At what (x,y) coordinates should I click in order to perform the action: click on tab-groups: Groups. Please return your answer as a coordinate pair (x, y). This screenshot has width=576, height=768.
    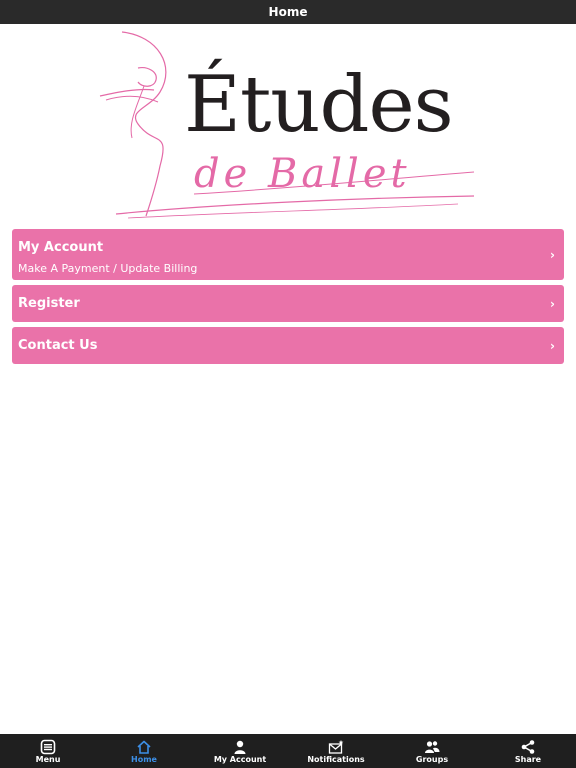
    Looking at the image, I should click on (432, 751).